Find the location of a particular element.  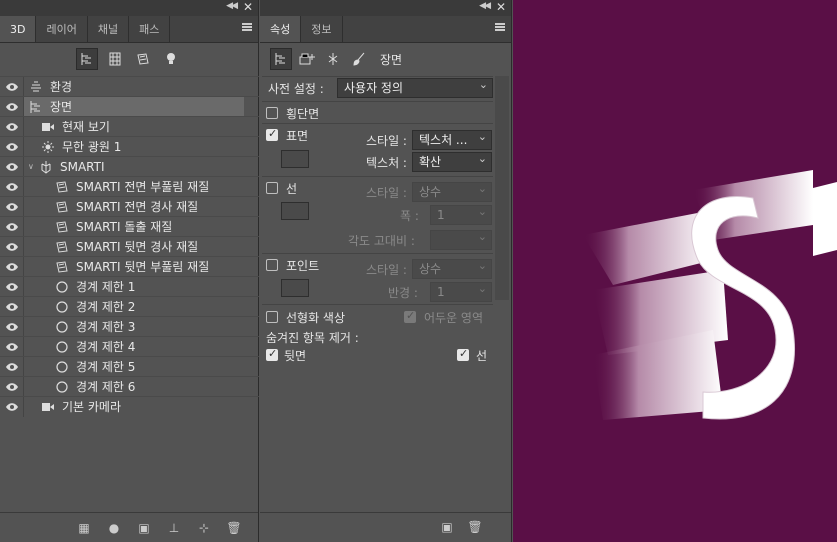

layer-row: SMARTI 뒷면 부풀림 재질 is located at coordinates (129, 266).